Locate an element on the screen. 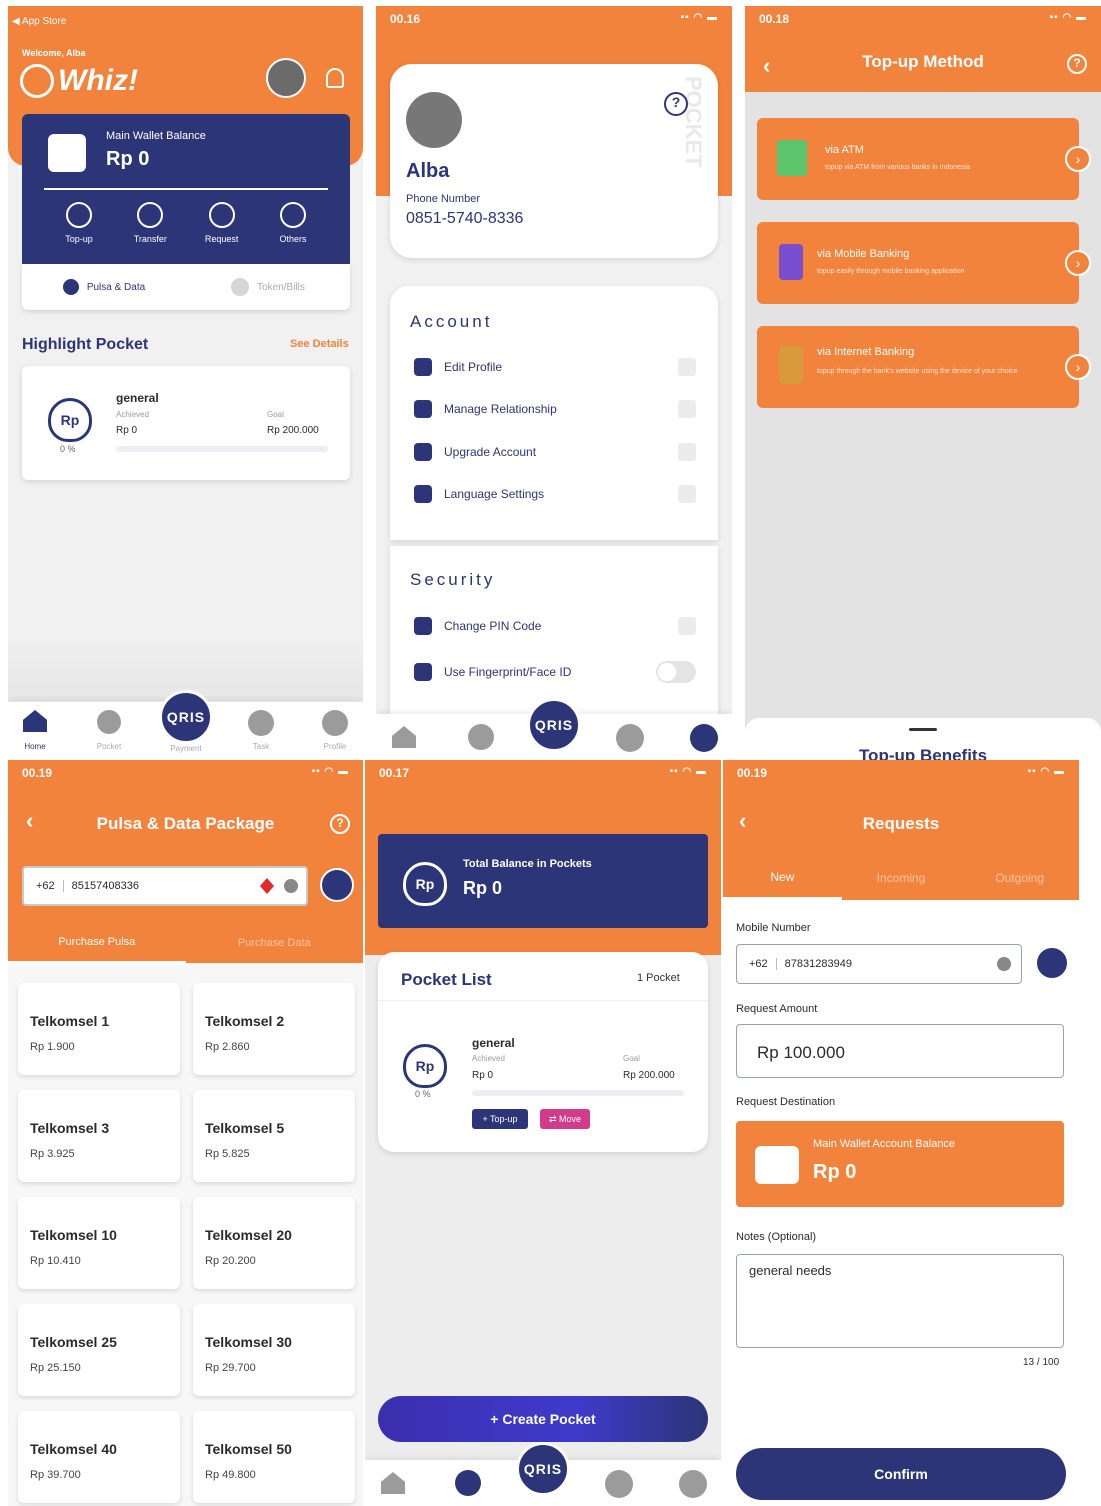  profile-icon is located at coordinates (335, 723).